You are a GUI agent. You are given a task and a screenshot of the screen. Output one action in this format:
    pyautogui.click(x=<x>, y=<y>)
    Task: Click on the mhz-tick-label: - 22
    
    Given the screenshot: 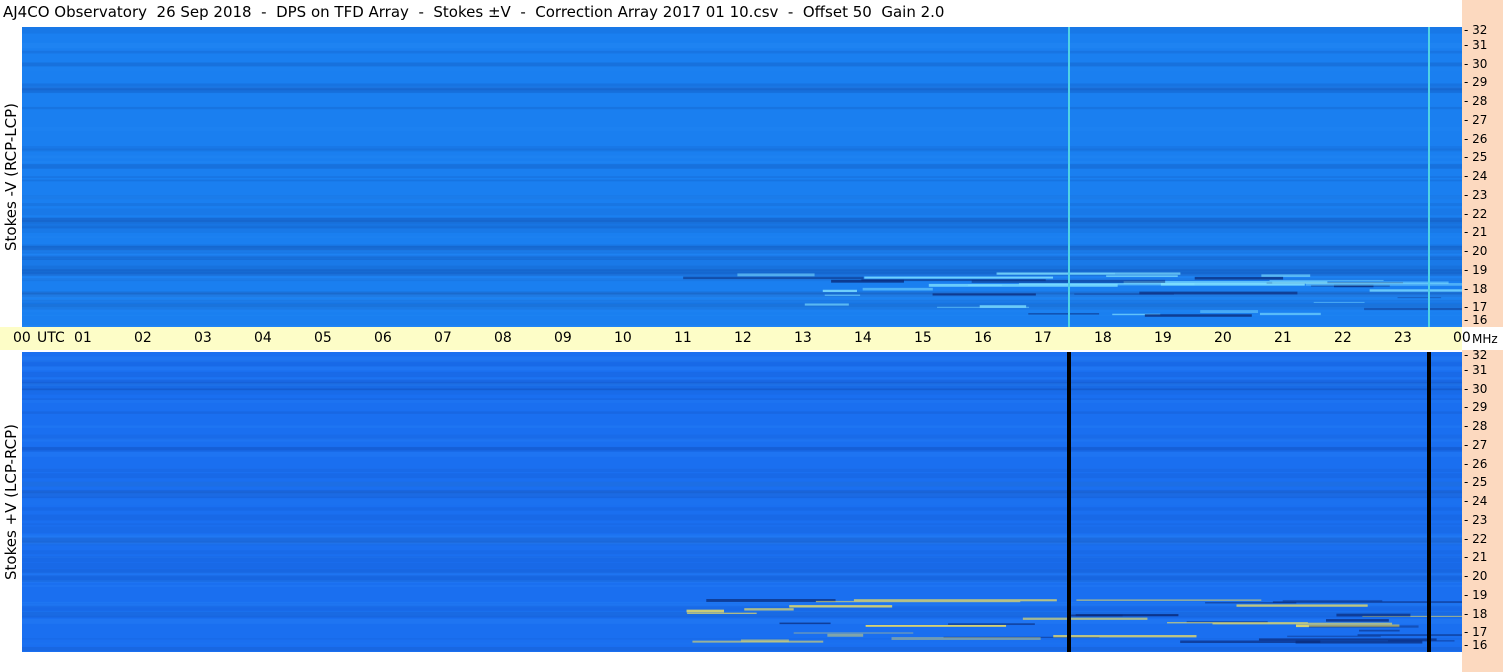 What is the action you would take?
    pyautogui.click(x=1476, y=538)
    